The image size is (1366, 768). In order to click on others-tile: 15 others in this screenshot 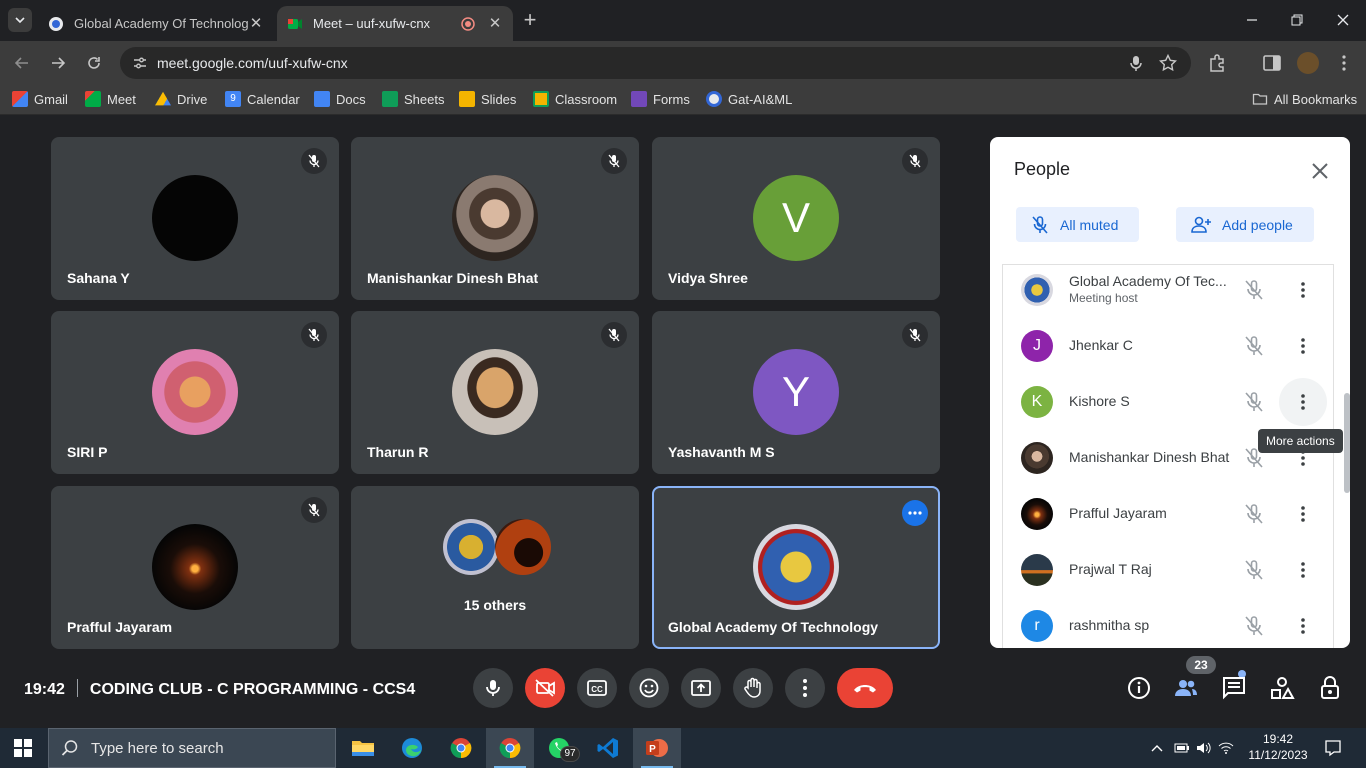, I will do `click(495, 567)`.